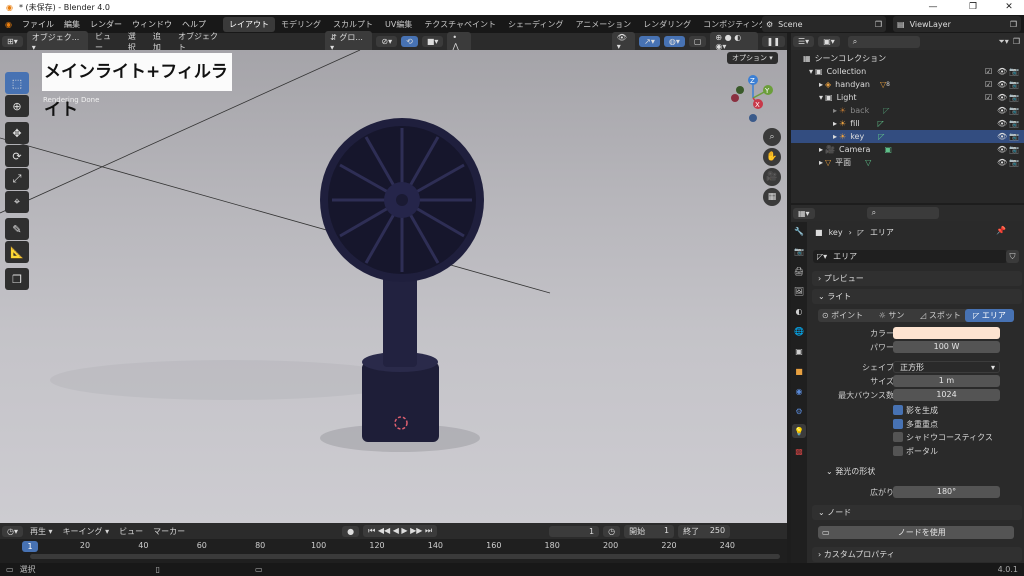  I want to click on tab-rendering: レンダリング, so click(667, 24).